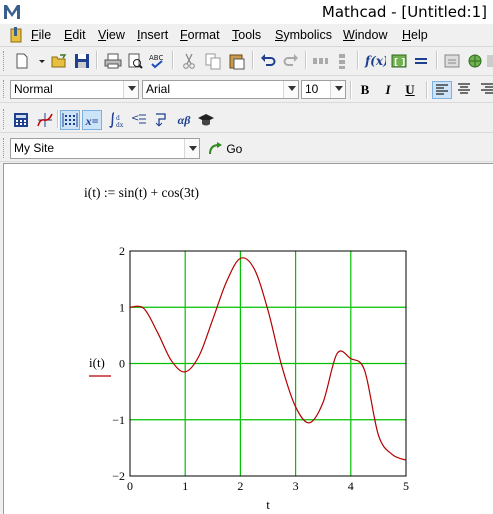  What do you see at coordinates (141, 193) in the screenshot?
I see `function-definition: i(t) := sin(t) + cos(3t)` at bounding box center [141, 193].